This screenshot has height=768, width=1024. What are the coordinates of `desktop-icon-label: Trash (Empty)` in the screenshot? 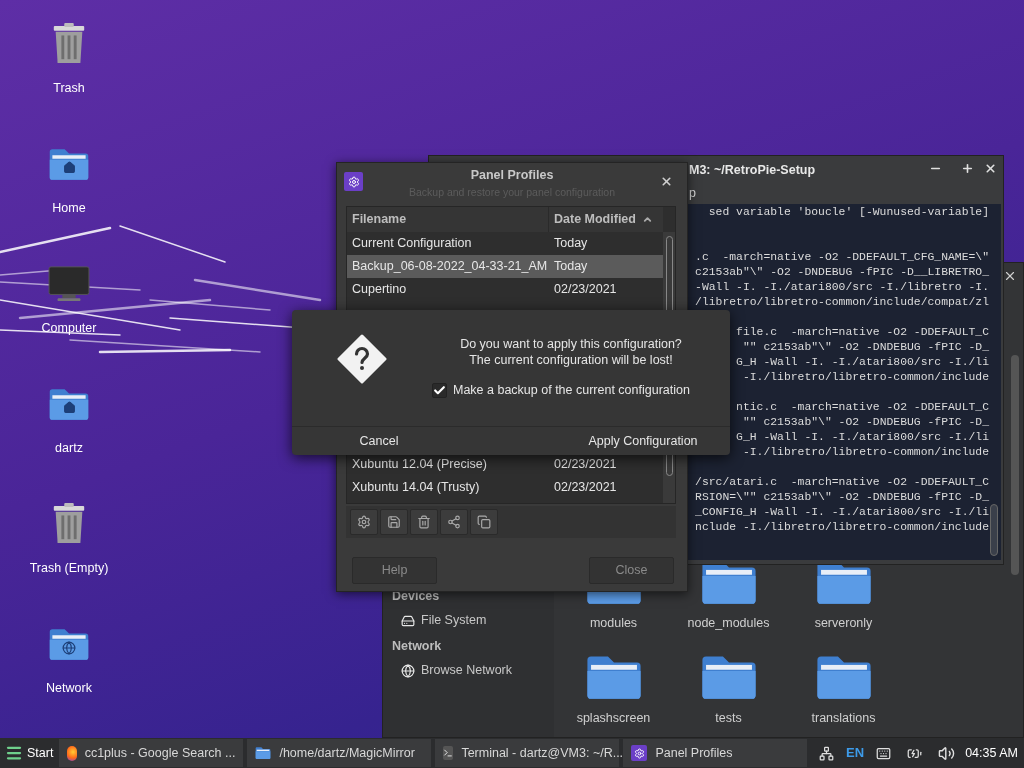 It's located at (69, 568).